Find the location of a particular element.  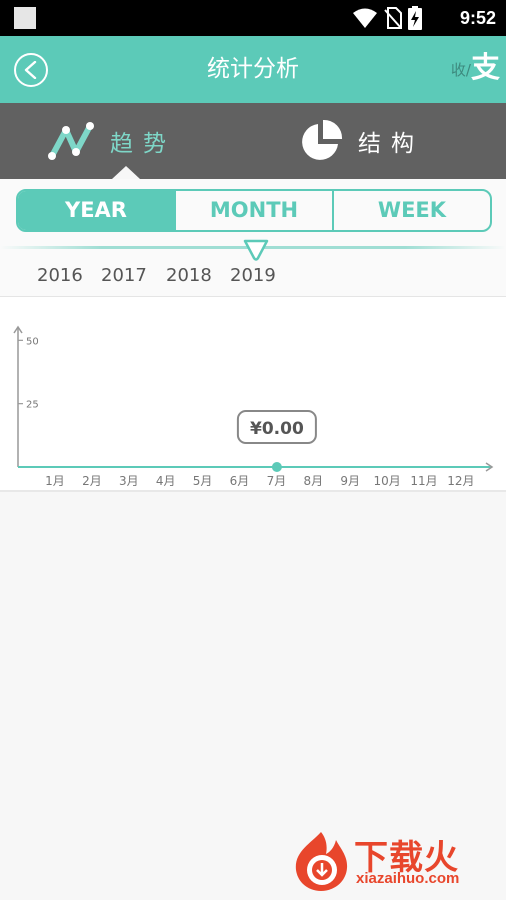

expense-toggle: 支 is located at coordinates (485, 65).